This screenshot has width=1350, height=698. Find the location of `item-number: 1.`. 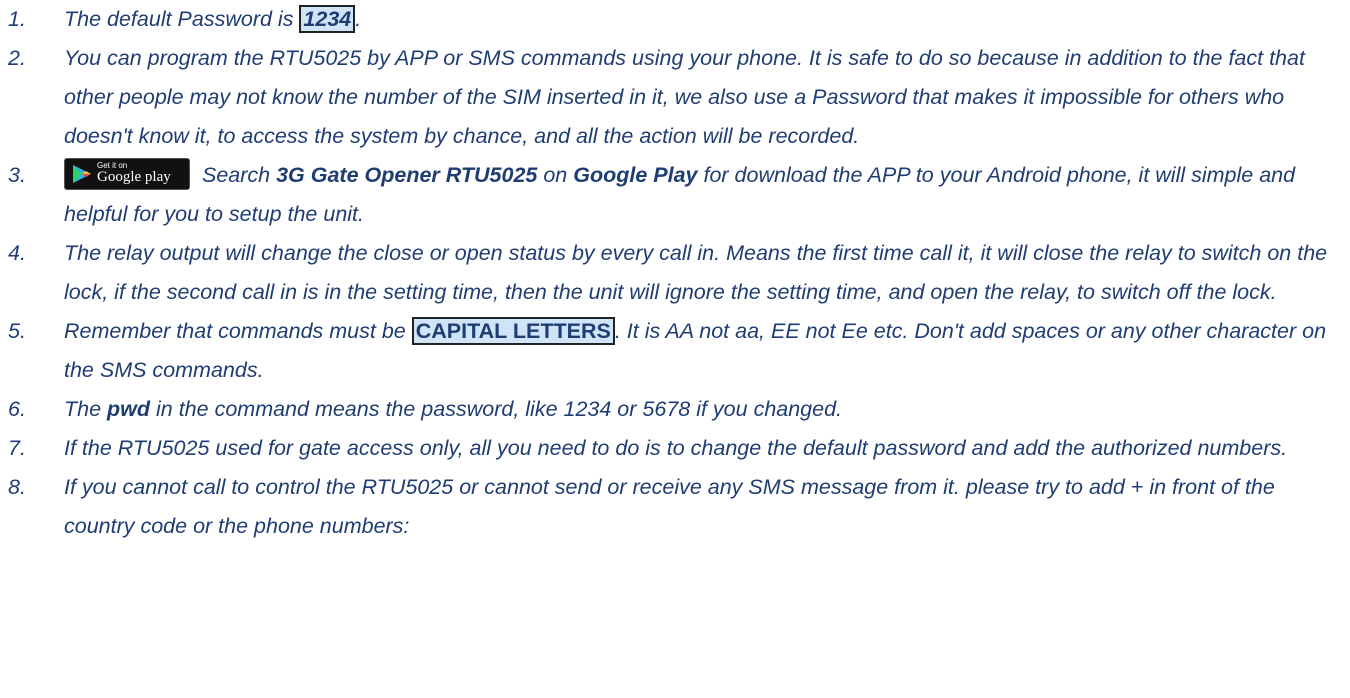

item-number: 1. is located at coordinates (17, 19).